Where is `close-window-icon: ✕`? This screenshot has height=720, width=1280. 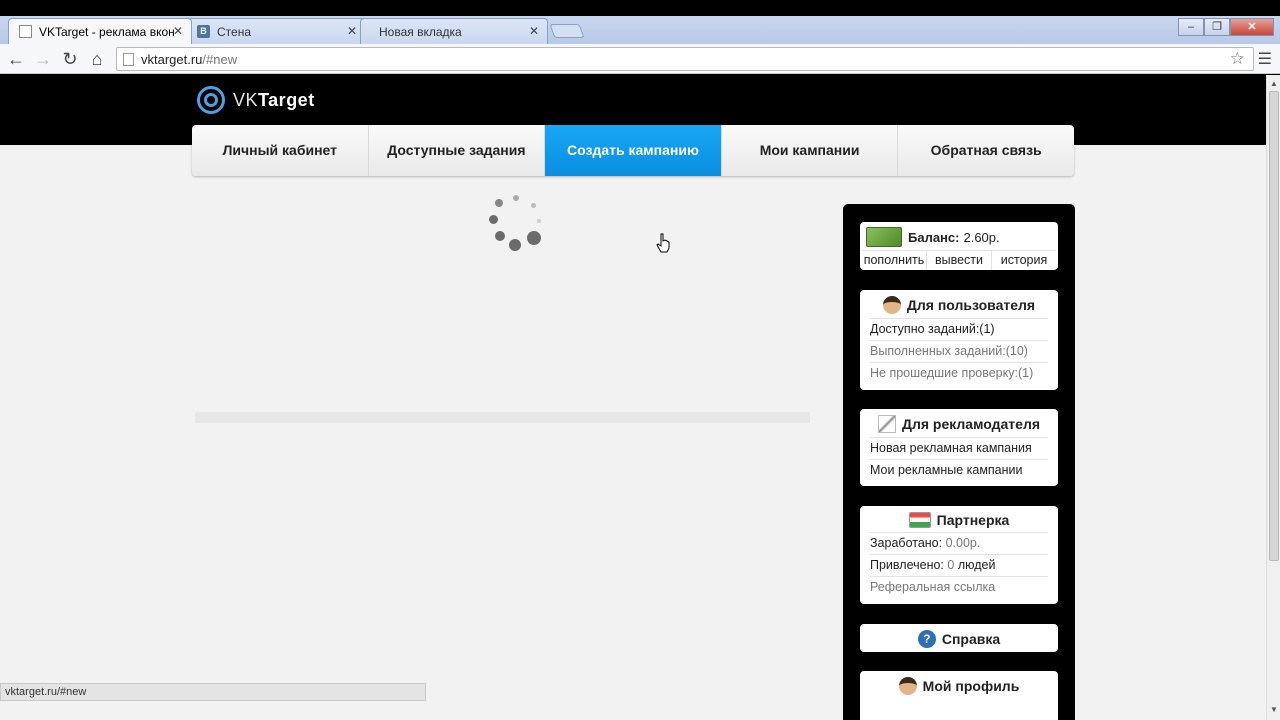 close-window-icon: ✕ is located at coordinates (1252, 27).